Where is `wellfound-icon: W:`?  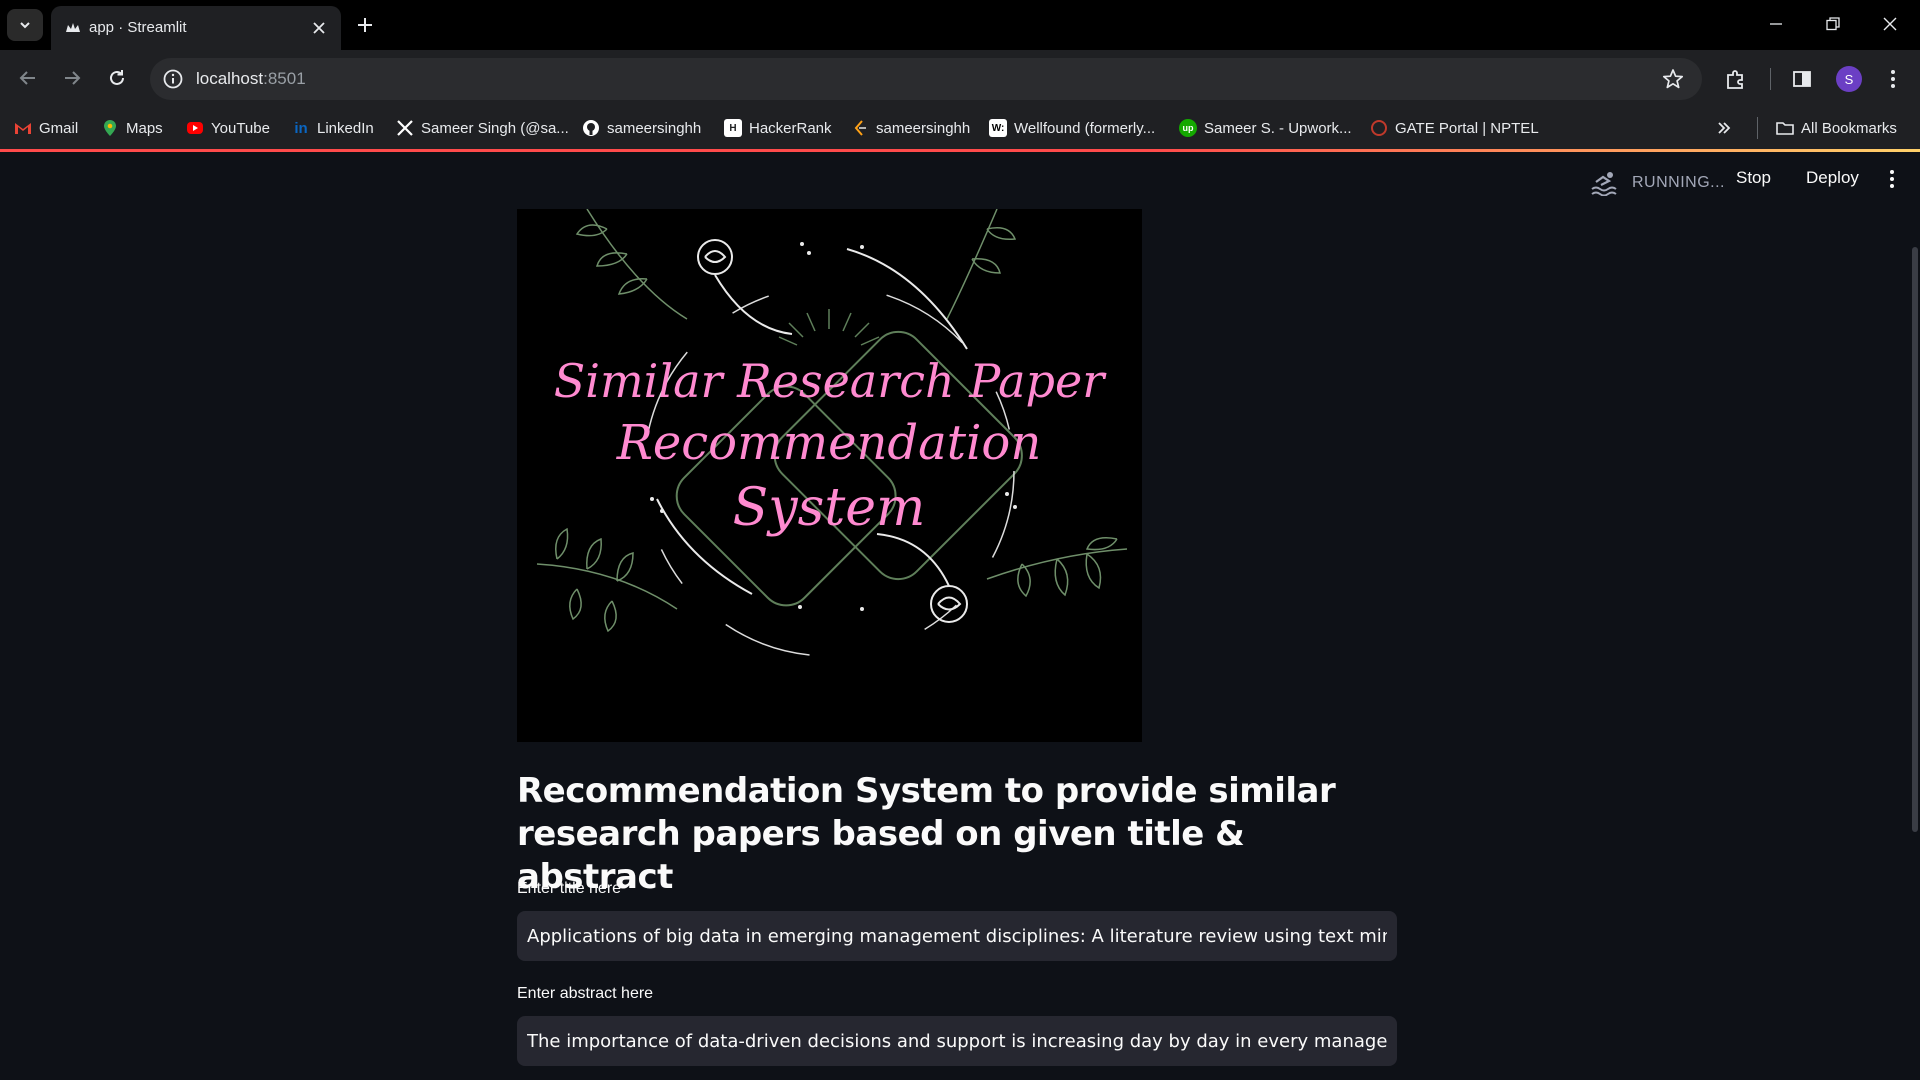 wellfound-icon: W: is located at coordinates (998, 128).